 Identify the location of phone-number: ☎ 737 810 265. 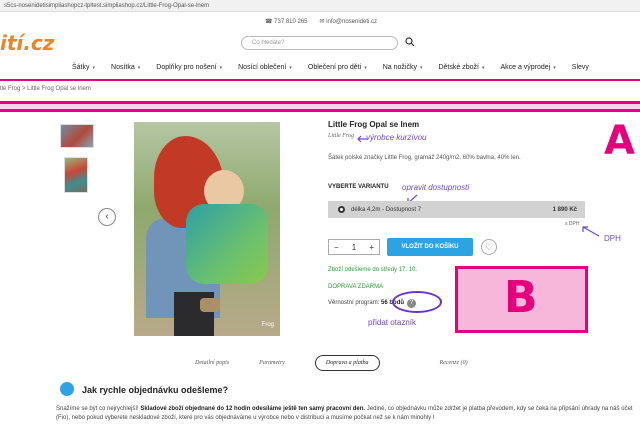
(286, 22).